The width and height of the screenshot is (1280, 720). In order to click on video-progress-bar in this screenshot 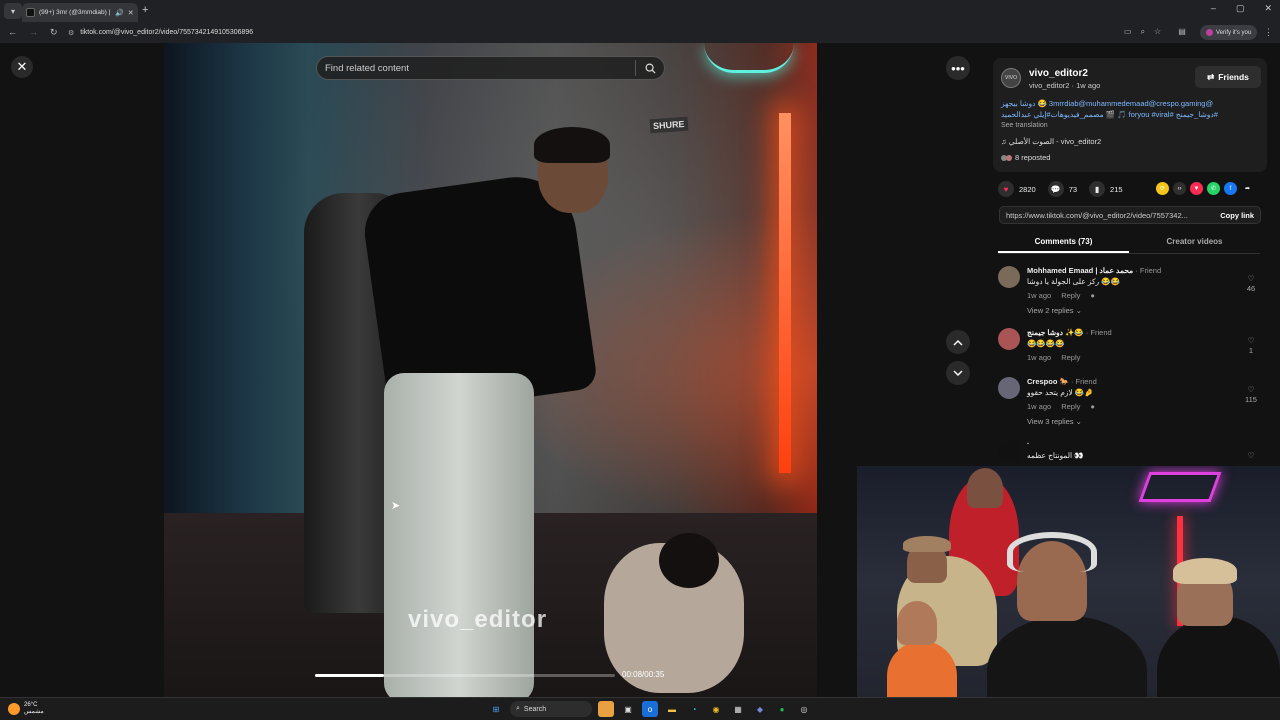, I will do `click(465, 675)`.